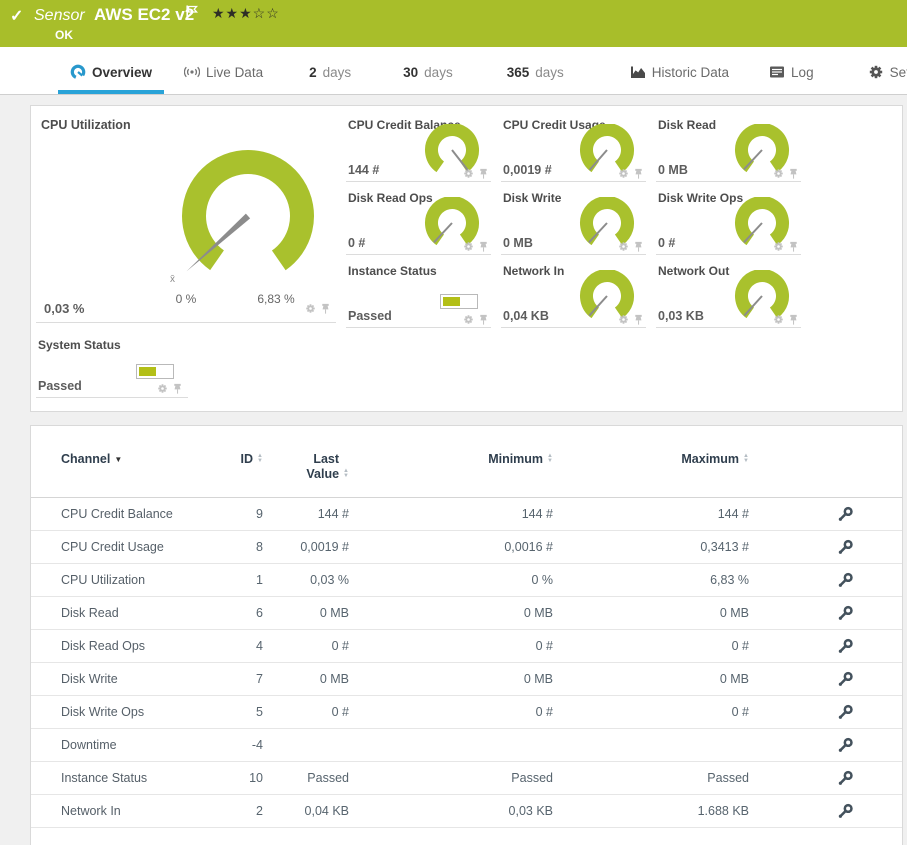 The image size is (907, 845). I want to click on gauge-min-label: 0 %, so click(186, 299).